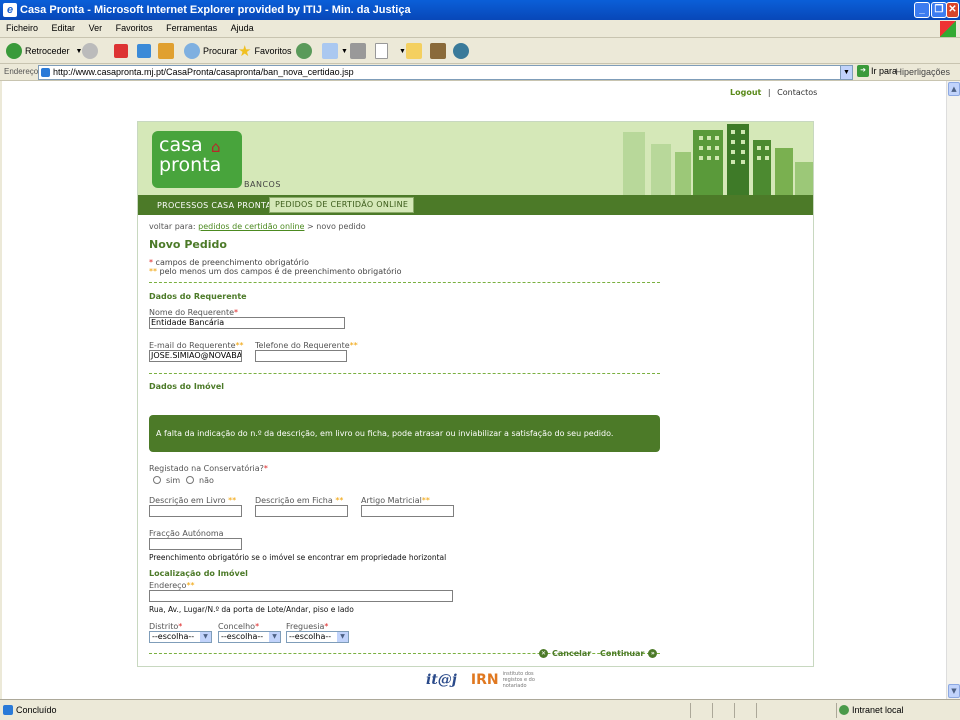  I want to click on forward-arrow-icon, so click(90, 51).